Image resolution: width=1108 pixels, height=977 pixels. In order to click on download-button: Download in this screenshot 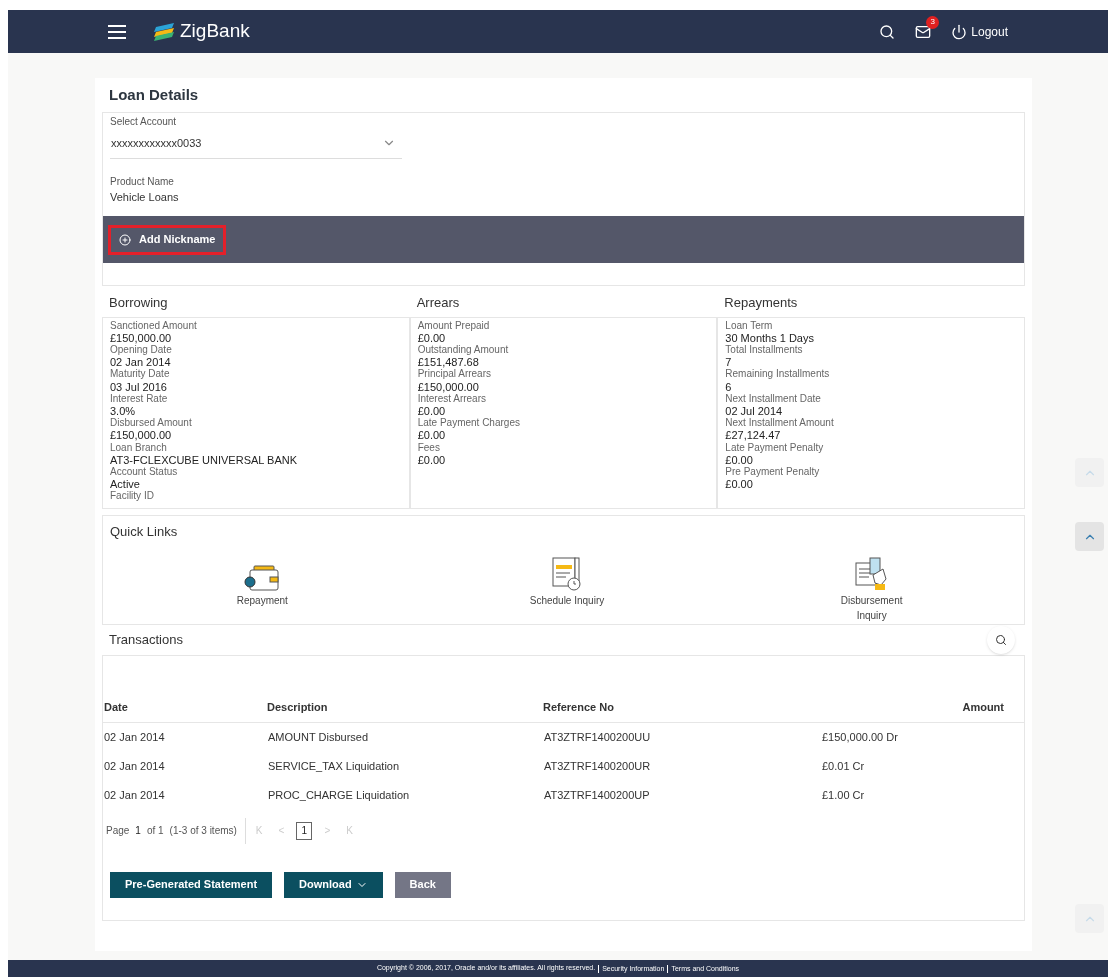, I will do `click(333, 884)`.